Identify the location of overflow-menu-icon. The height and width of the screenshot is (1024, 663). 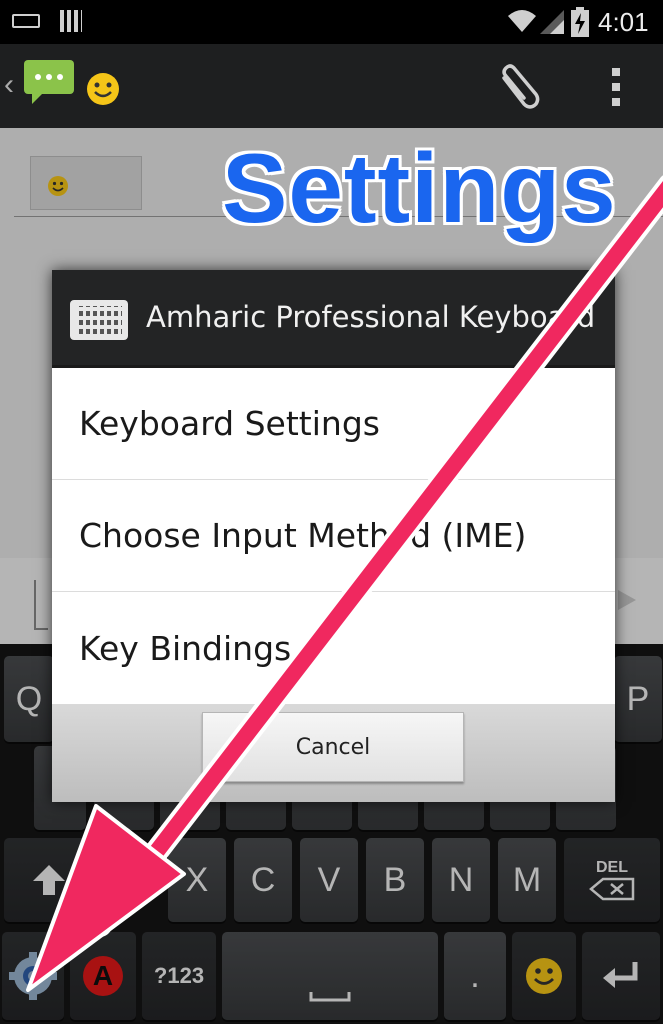
(616, 87).